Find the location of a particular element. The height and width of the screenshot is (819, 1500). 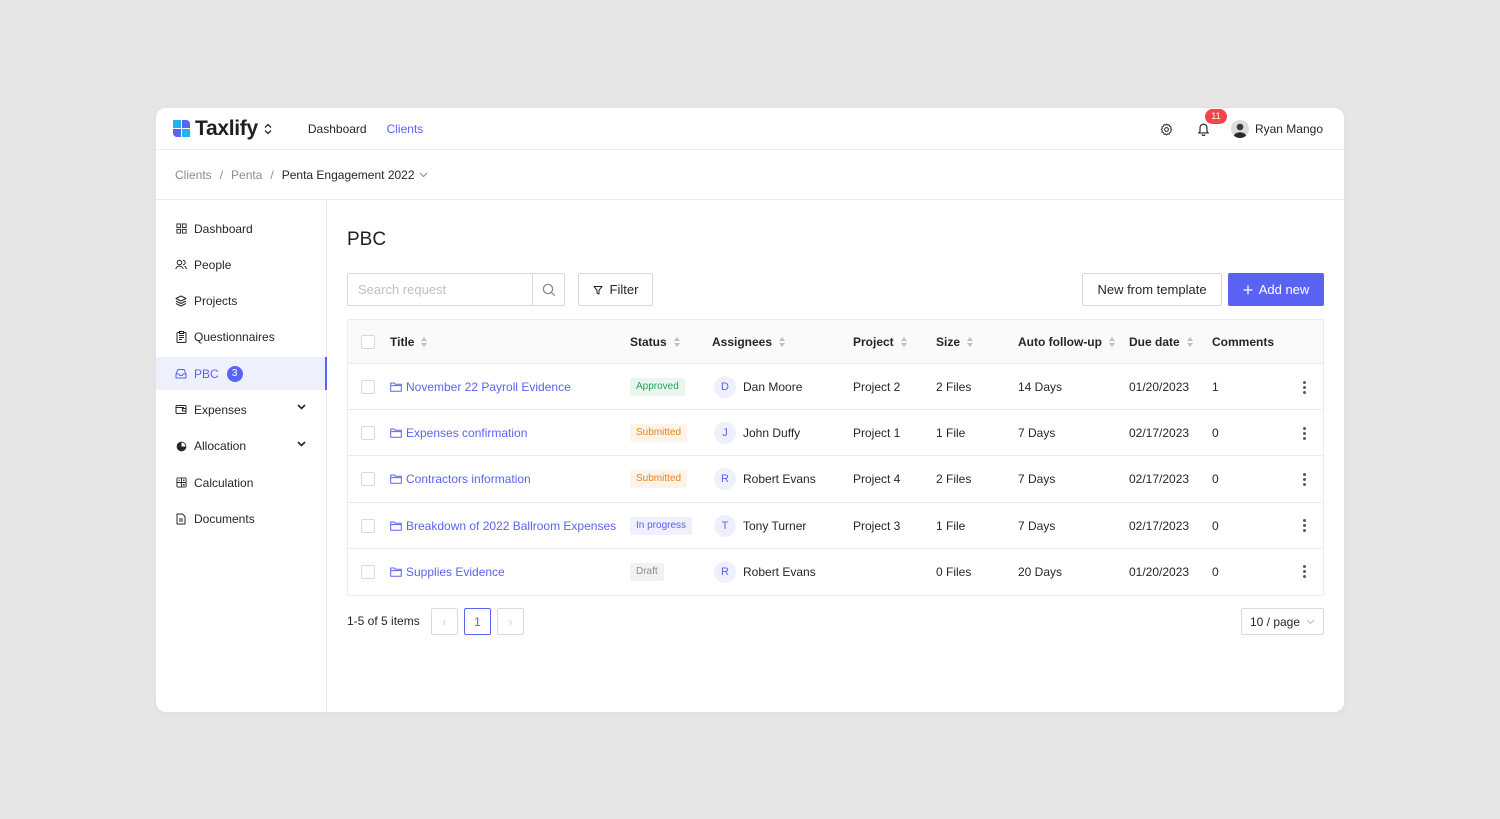

top-bar: Taxlify Dashboard Clients 11 Ryan Mango is located at coordinates (750, 129).